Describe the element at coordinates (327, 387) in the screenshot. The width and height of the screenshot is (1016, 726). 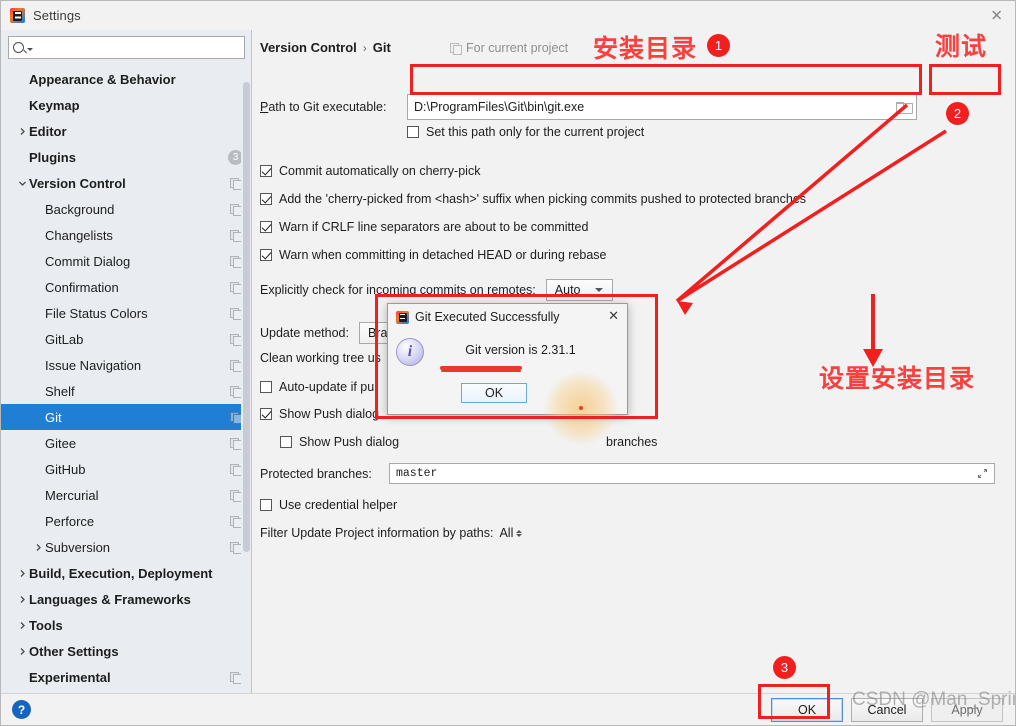
I see `auto-update-label: Auto-update if pu` at that location.